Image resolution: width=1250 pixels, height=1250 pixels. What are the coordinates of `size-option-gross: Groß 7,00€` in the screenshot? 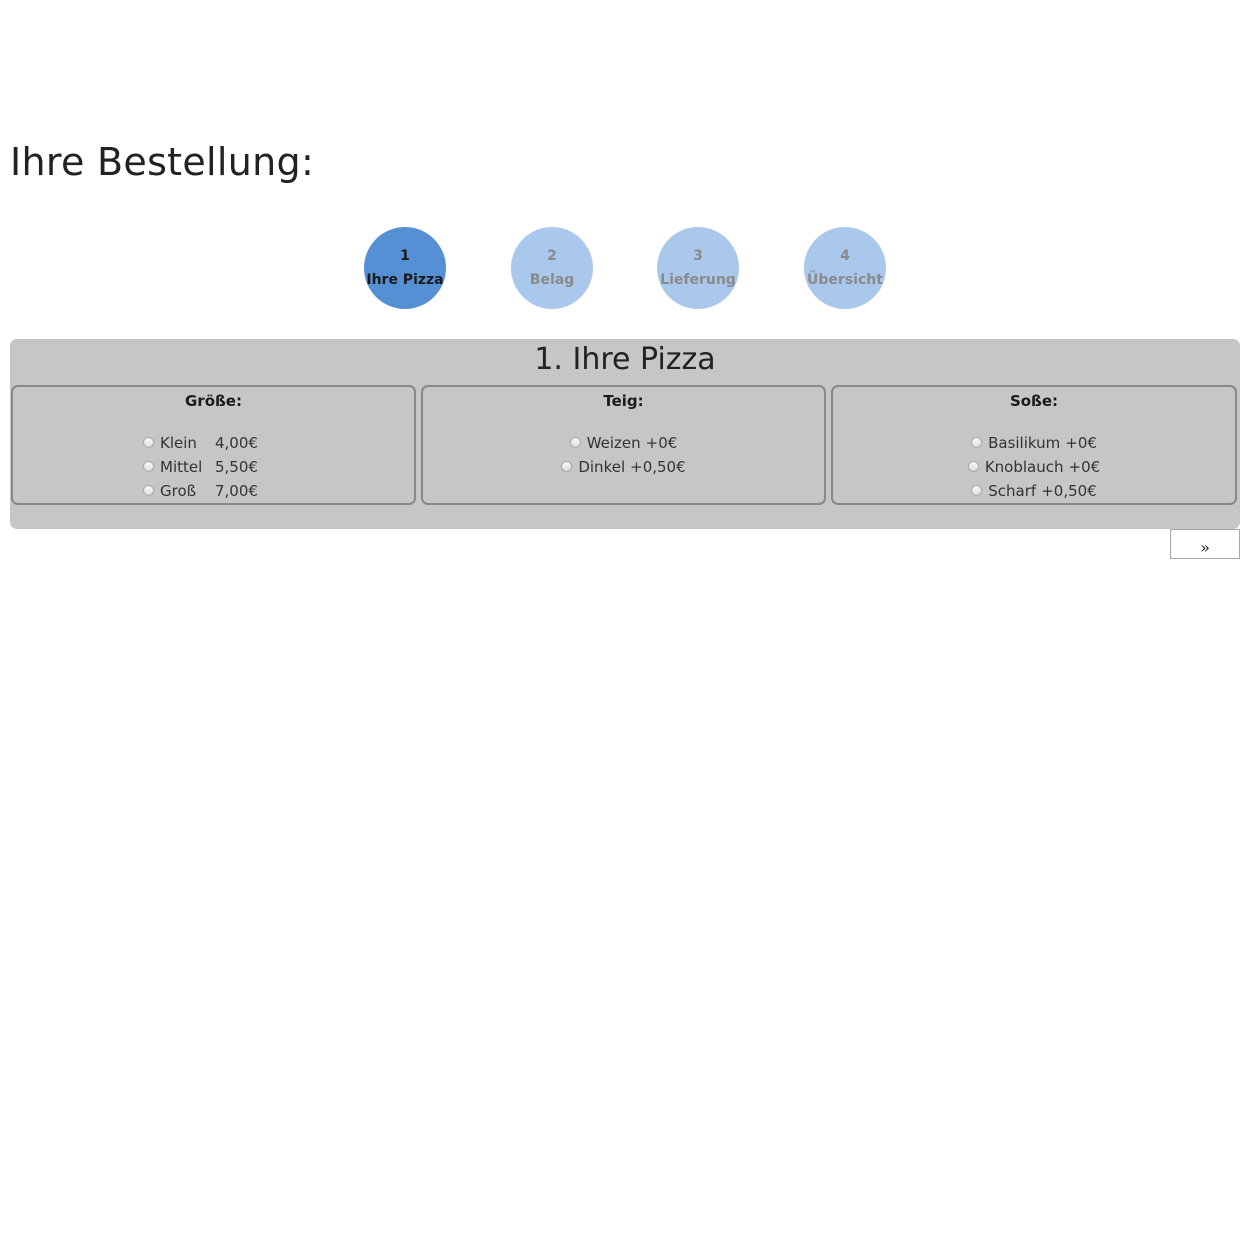 It's located at (200, 491).